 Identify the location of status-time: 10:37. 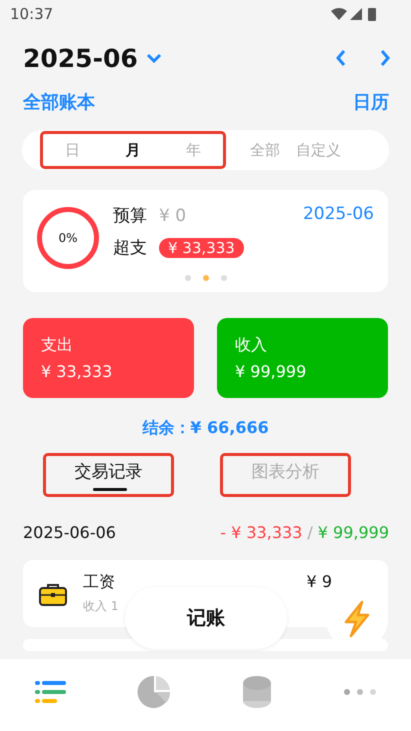
(32, 14).